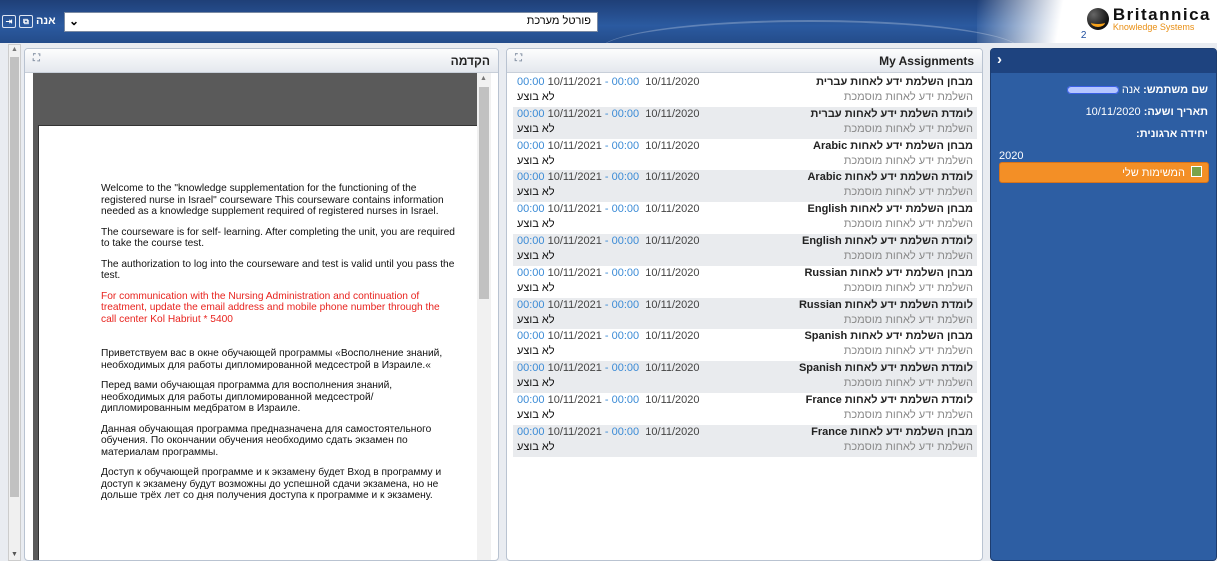 This screenshot has height=561, width=1217. What do you see at coordinates (1113, 112) in the screenshot?
I see `date-value: 10/11/2020` at bounding box center [1113, 112].